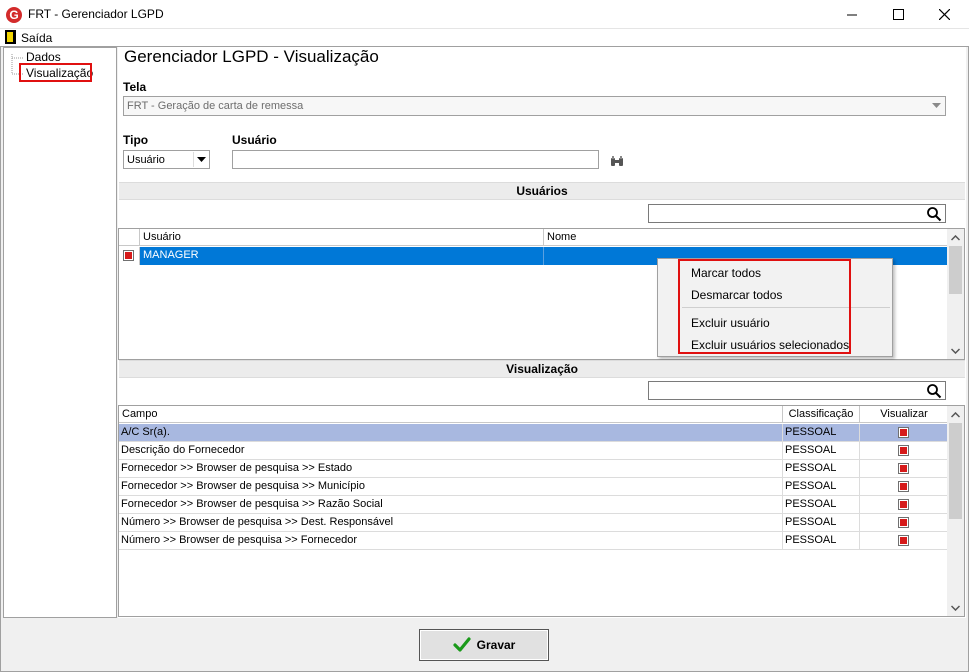  Describe the element at coordinates (462, 644) in the screenshot. I see `checkmark-icon` at that location.